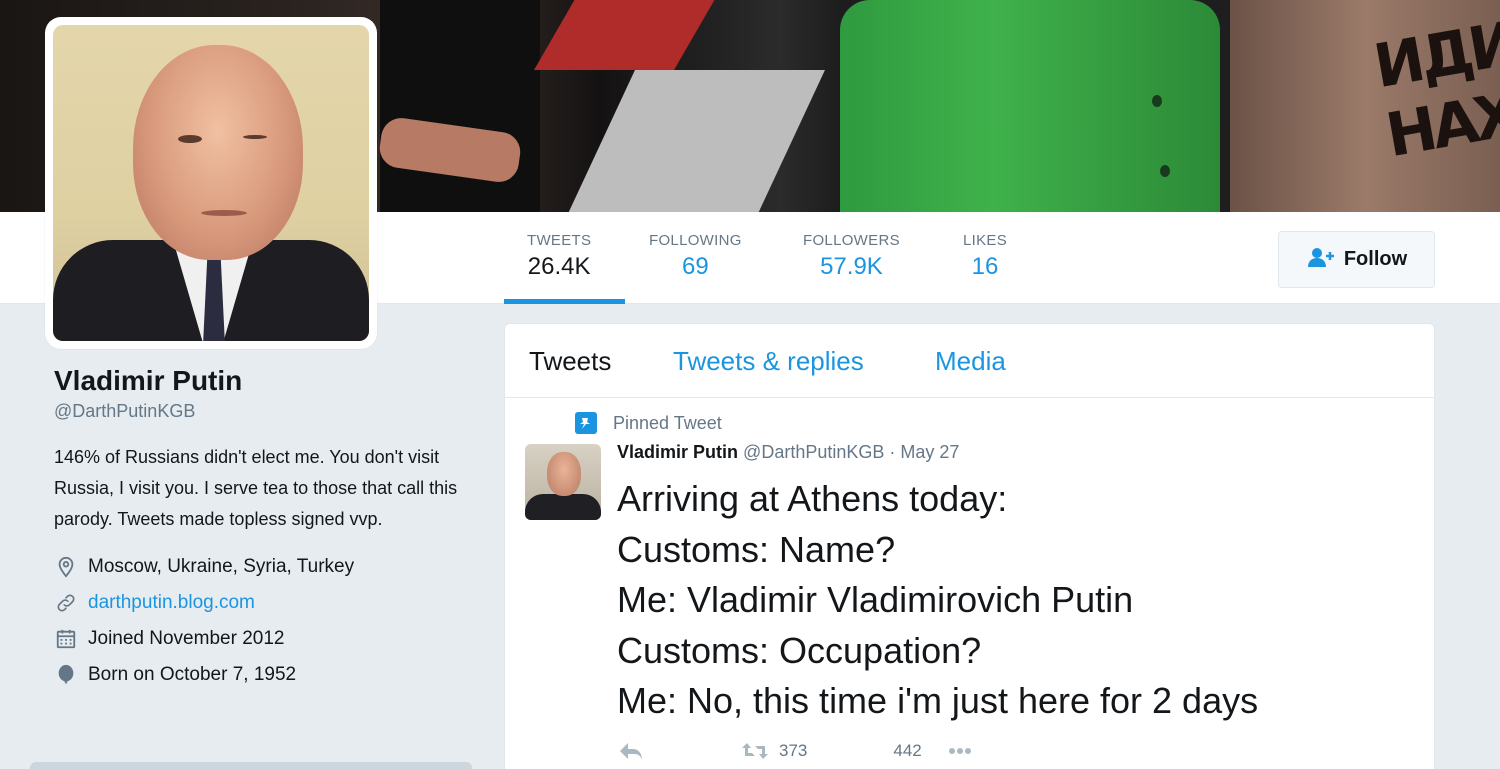 This screenshot has height=769, width=1500. What do you see at coordinates (563, 507) in the screenshot?
I see `tweet-avatar-body` at bounding box center [563, 507].